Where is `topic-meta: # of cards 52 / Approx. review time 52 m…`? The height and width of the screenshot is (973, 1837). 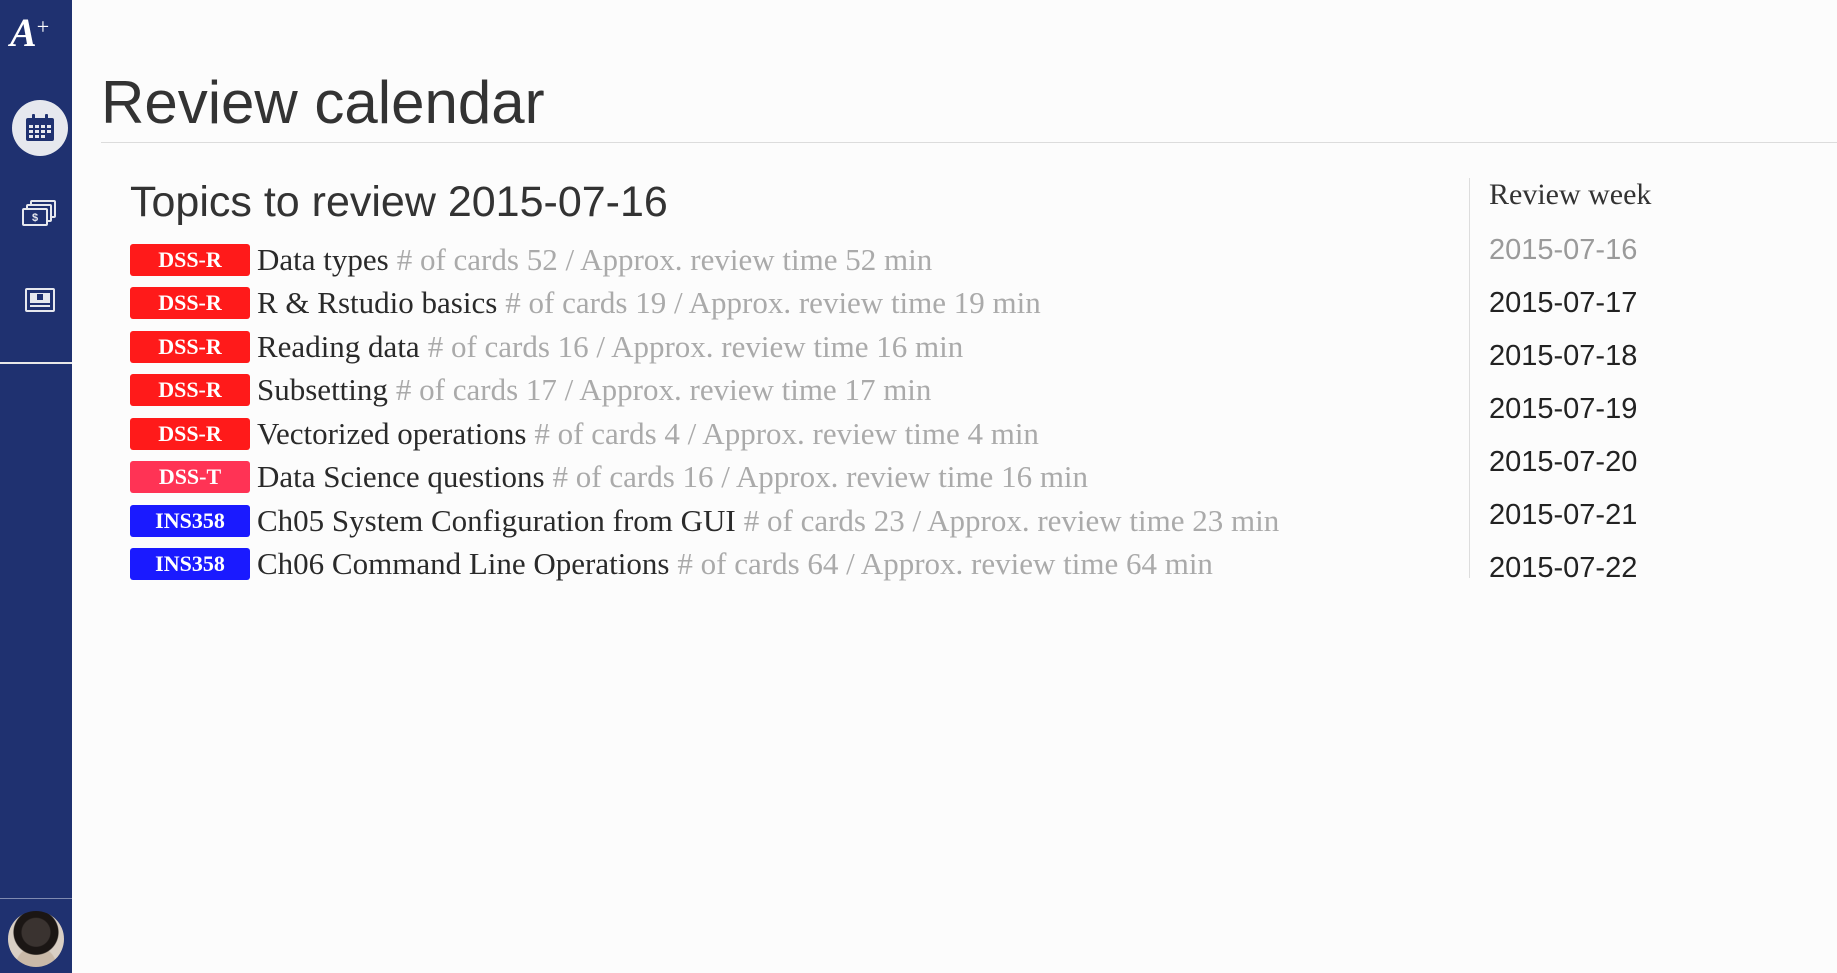
topic-meta: # of cards 52 / Approx. review time 52 m… is located at coordinates (664, 259).